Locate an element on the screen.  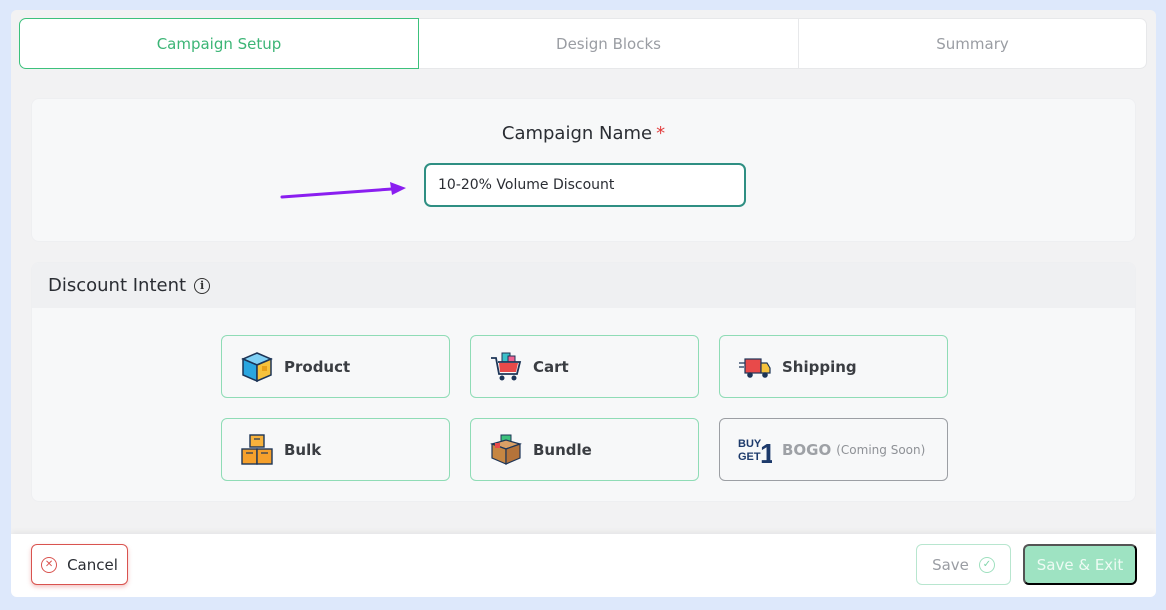
intent-option-label: Shipping is located at coordinates (819, 366).